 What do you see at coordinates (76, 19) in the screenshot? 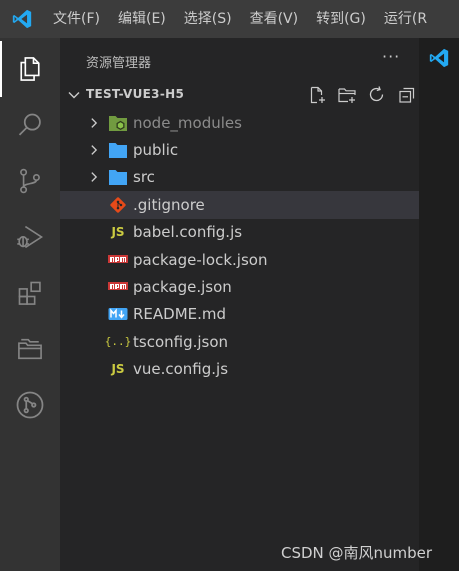
I see `menu-file: 文件(F)` at bounding box center [76, 19].